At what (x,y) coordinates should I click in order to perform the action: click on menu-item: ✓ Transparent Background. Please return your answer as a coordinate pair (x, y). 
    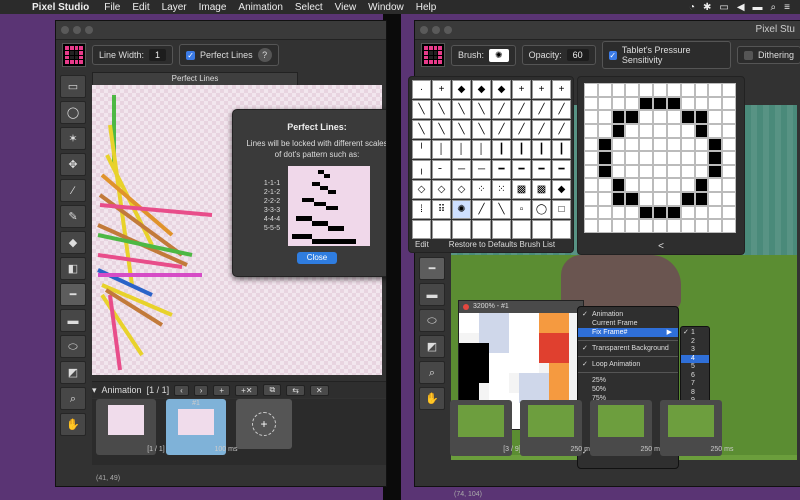
    Looking at the image, I should click on (628, 348).